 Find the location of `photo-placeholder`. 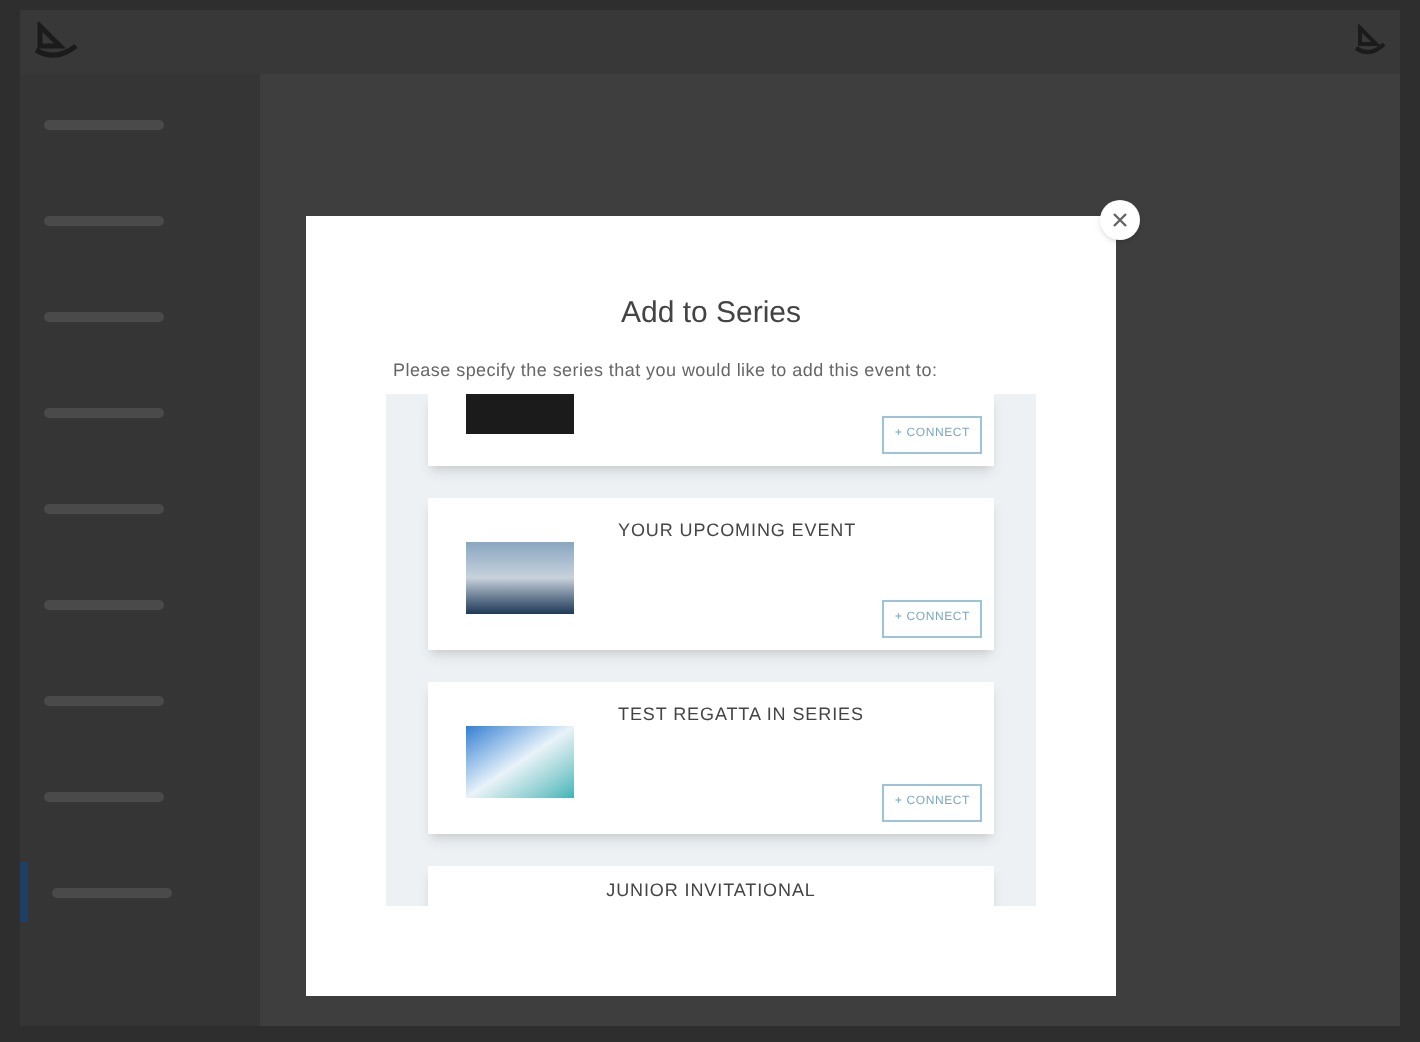

photo-placeholder is located at coordinates (520, 577).